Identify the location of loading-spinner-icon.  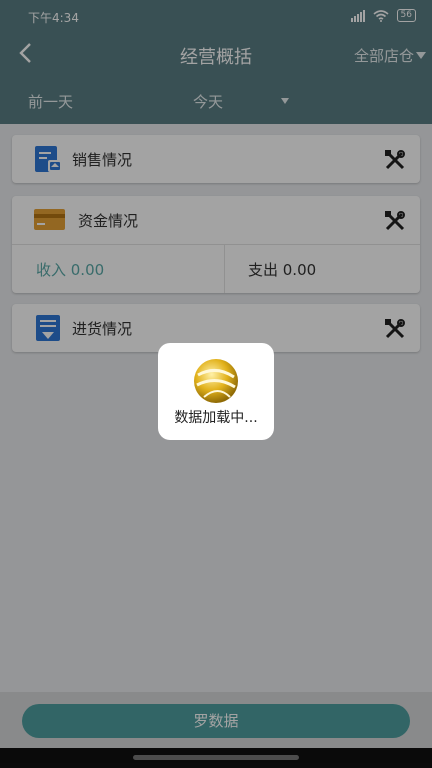
(216, 381).